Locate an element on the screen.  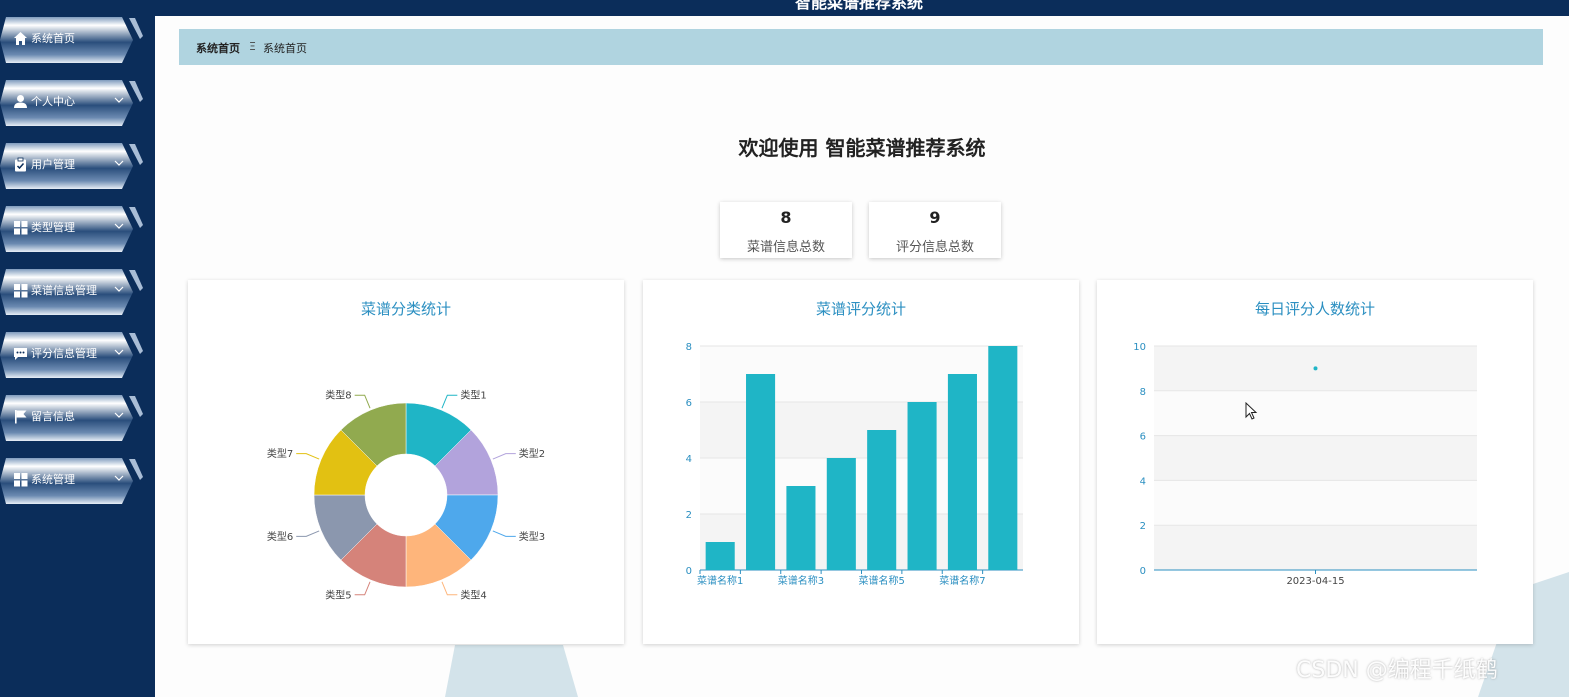
scatter-point is located at coordinates (1315, 368).